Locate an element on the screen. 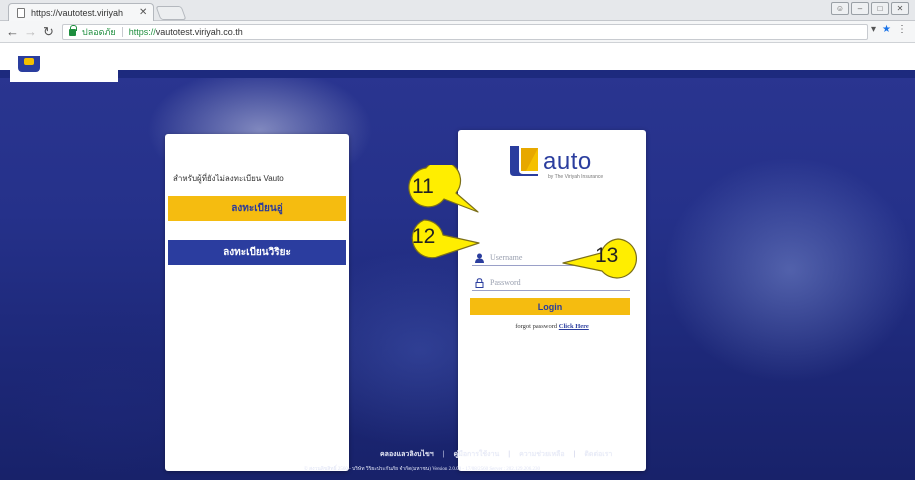 The width and height of the screenshot is (915, 480). callout-12-label: 12 is located at coordinates (424, 236).